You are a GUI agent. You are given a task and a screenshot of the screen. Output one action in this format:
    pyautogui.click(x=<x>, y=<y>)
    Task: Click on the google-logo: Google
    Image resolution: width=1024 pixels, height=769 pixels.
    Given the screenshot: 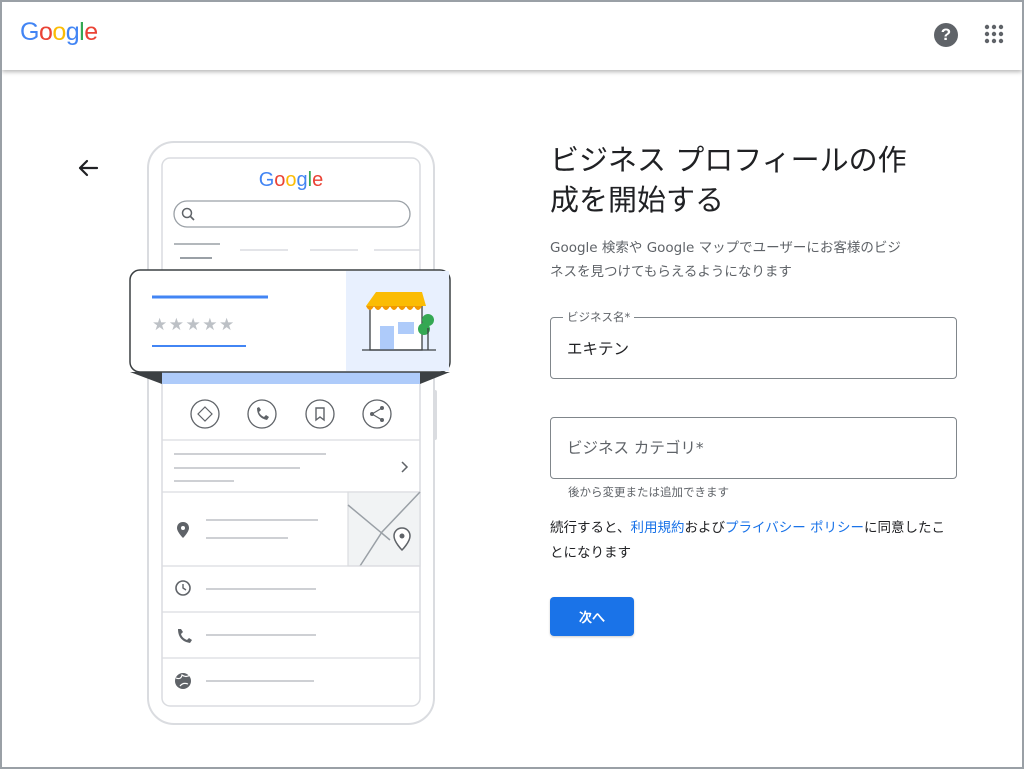 What is the action you would take?
    pyautogui.click(x=59, y=32)
    